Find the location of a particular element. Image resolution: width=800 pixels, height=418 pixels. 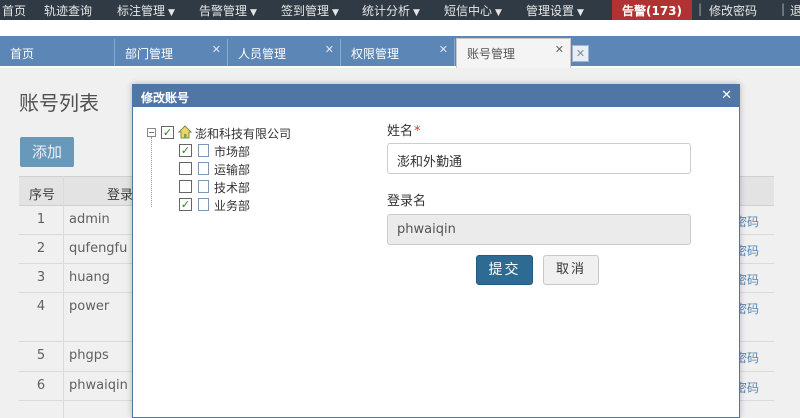

nav-item-statistics: 统计分析 ▼ is located at coordinates (391, 10).